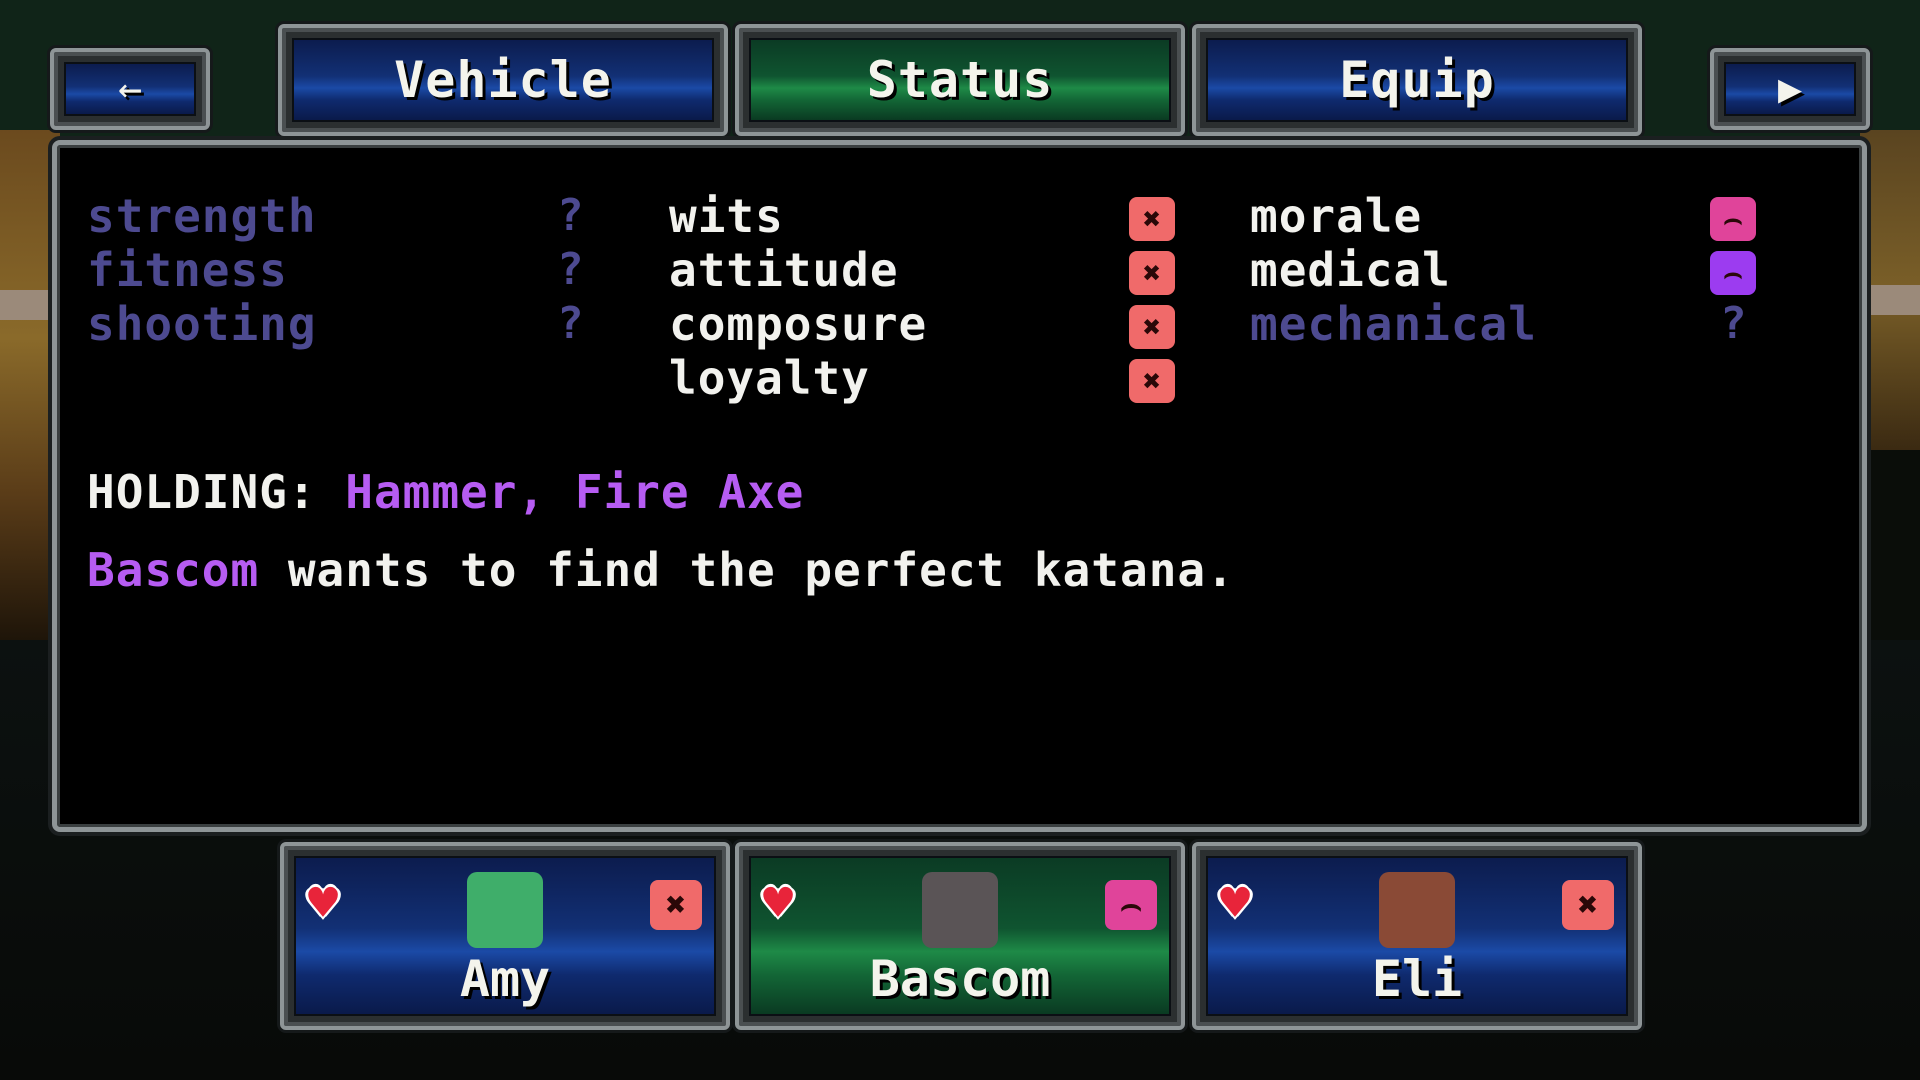 Image resolution: width=1920 pixels, height=1080 pixels. I want to click on stat-row-shooting: shooting ?, so click(347, 324).